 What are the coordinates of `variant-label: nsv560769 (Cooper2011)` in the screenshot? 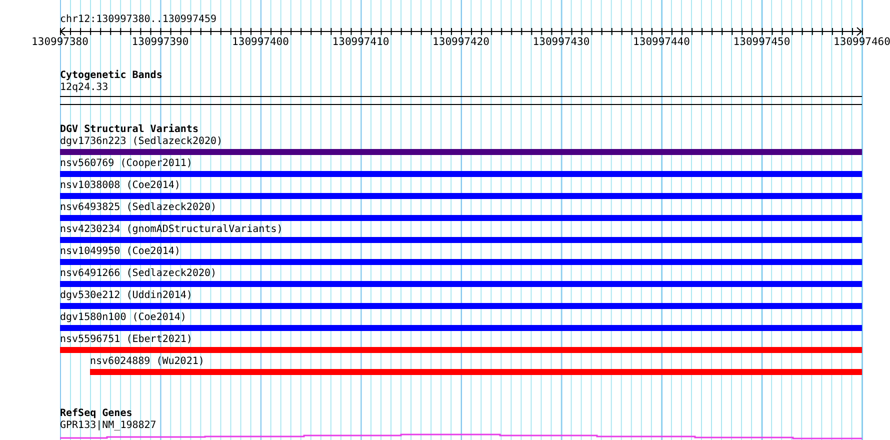 It's located at (126, 164).